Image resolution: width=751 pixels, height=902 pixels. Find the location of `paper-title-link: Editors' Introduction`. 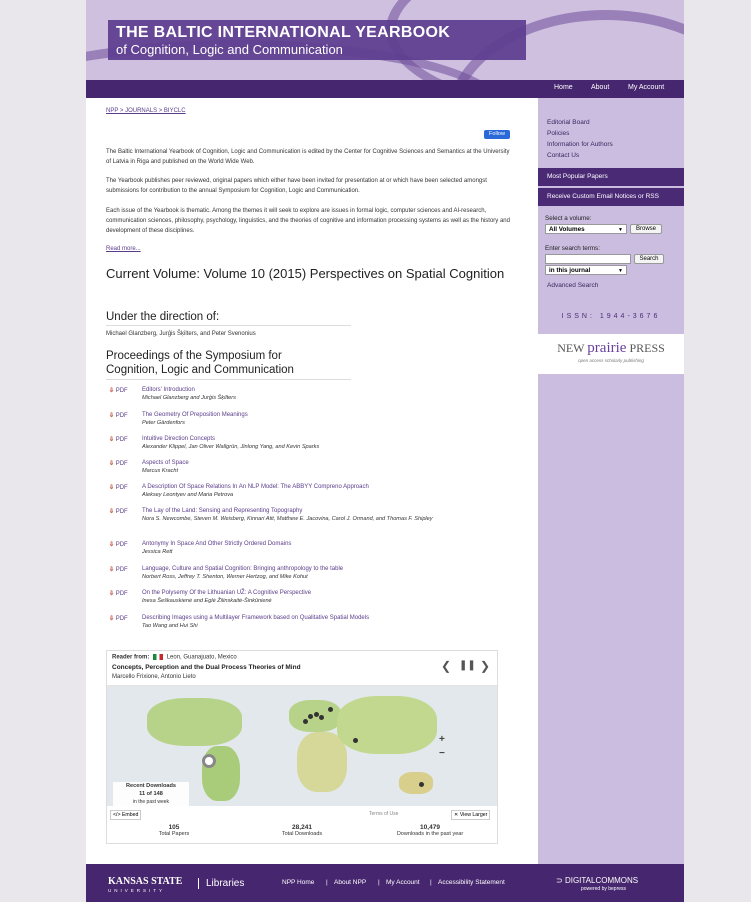

paper-title-link: Editors' Introduction is located at coordinates (168, 390).